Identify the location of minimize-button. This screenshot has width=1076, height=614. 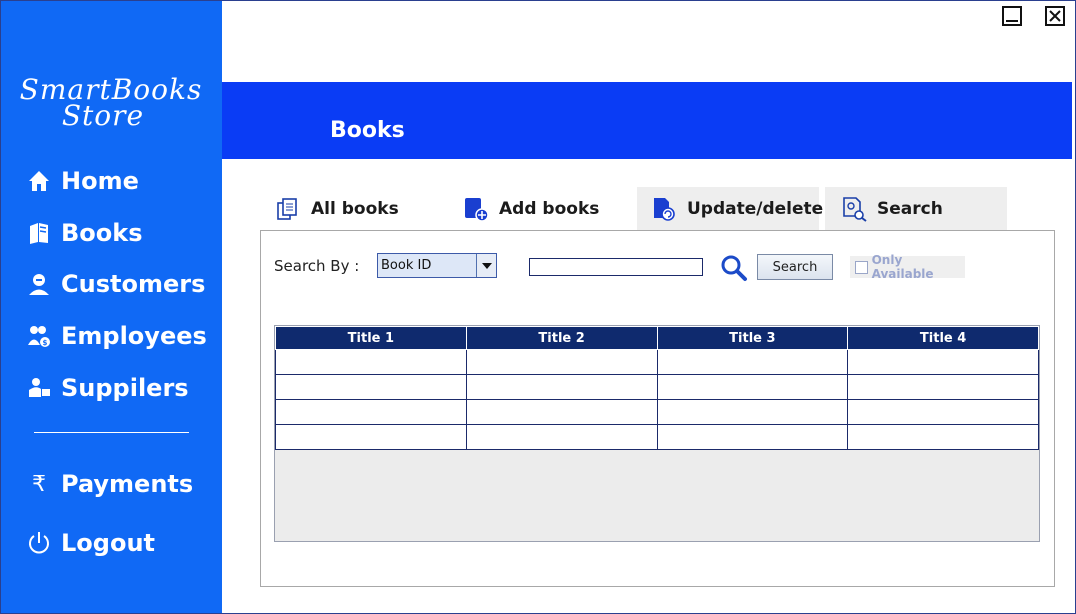
(1012, 16).